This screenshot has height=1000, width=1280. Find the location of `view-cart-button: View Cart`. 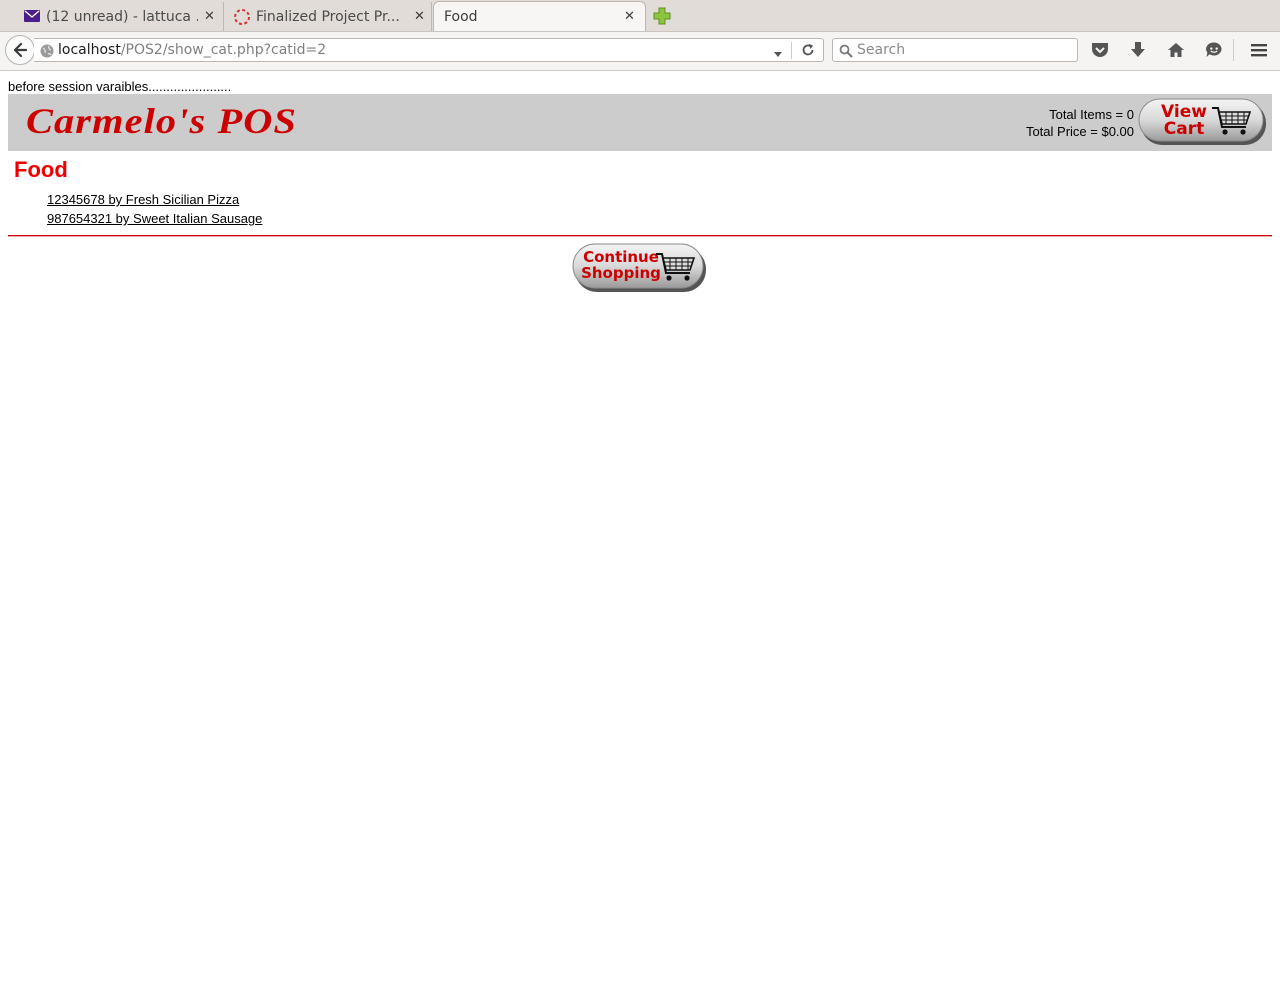

view-cart-button: View Cart is located at coordinates (1203, 122).